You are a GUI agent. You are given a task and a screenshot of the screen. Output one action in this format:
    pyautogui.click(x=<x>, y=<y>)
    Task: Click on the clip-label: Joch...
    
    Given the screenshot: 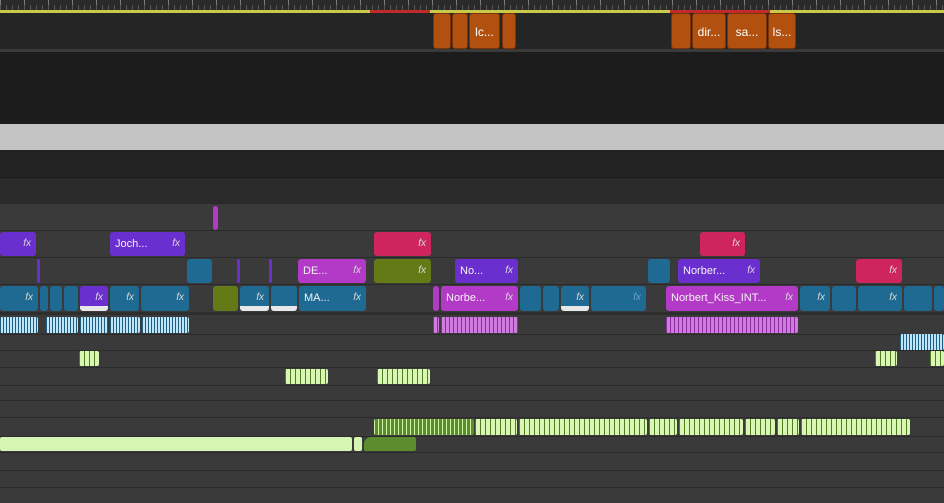 What is the action you would take?
    pyautogui.click(x=131, y=244)
    